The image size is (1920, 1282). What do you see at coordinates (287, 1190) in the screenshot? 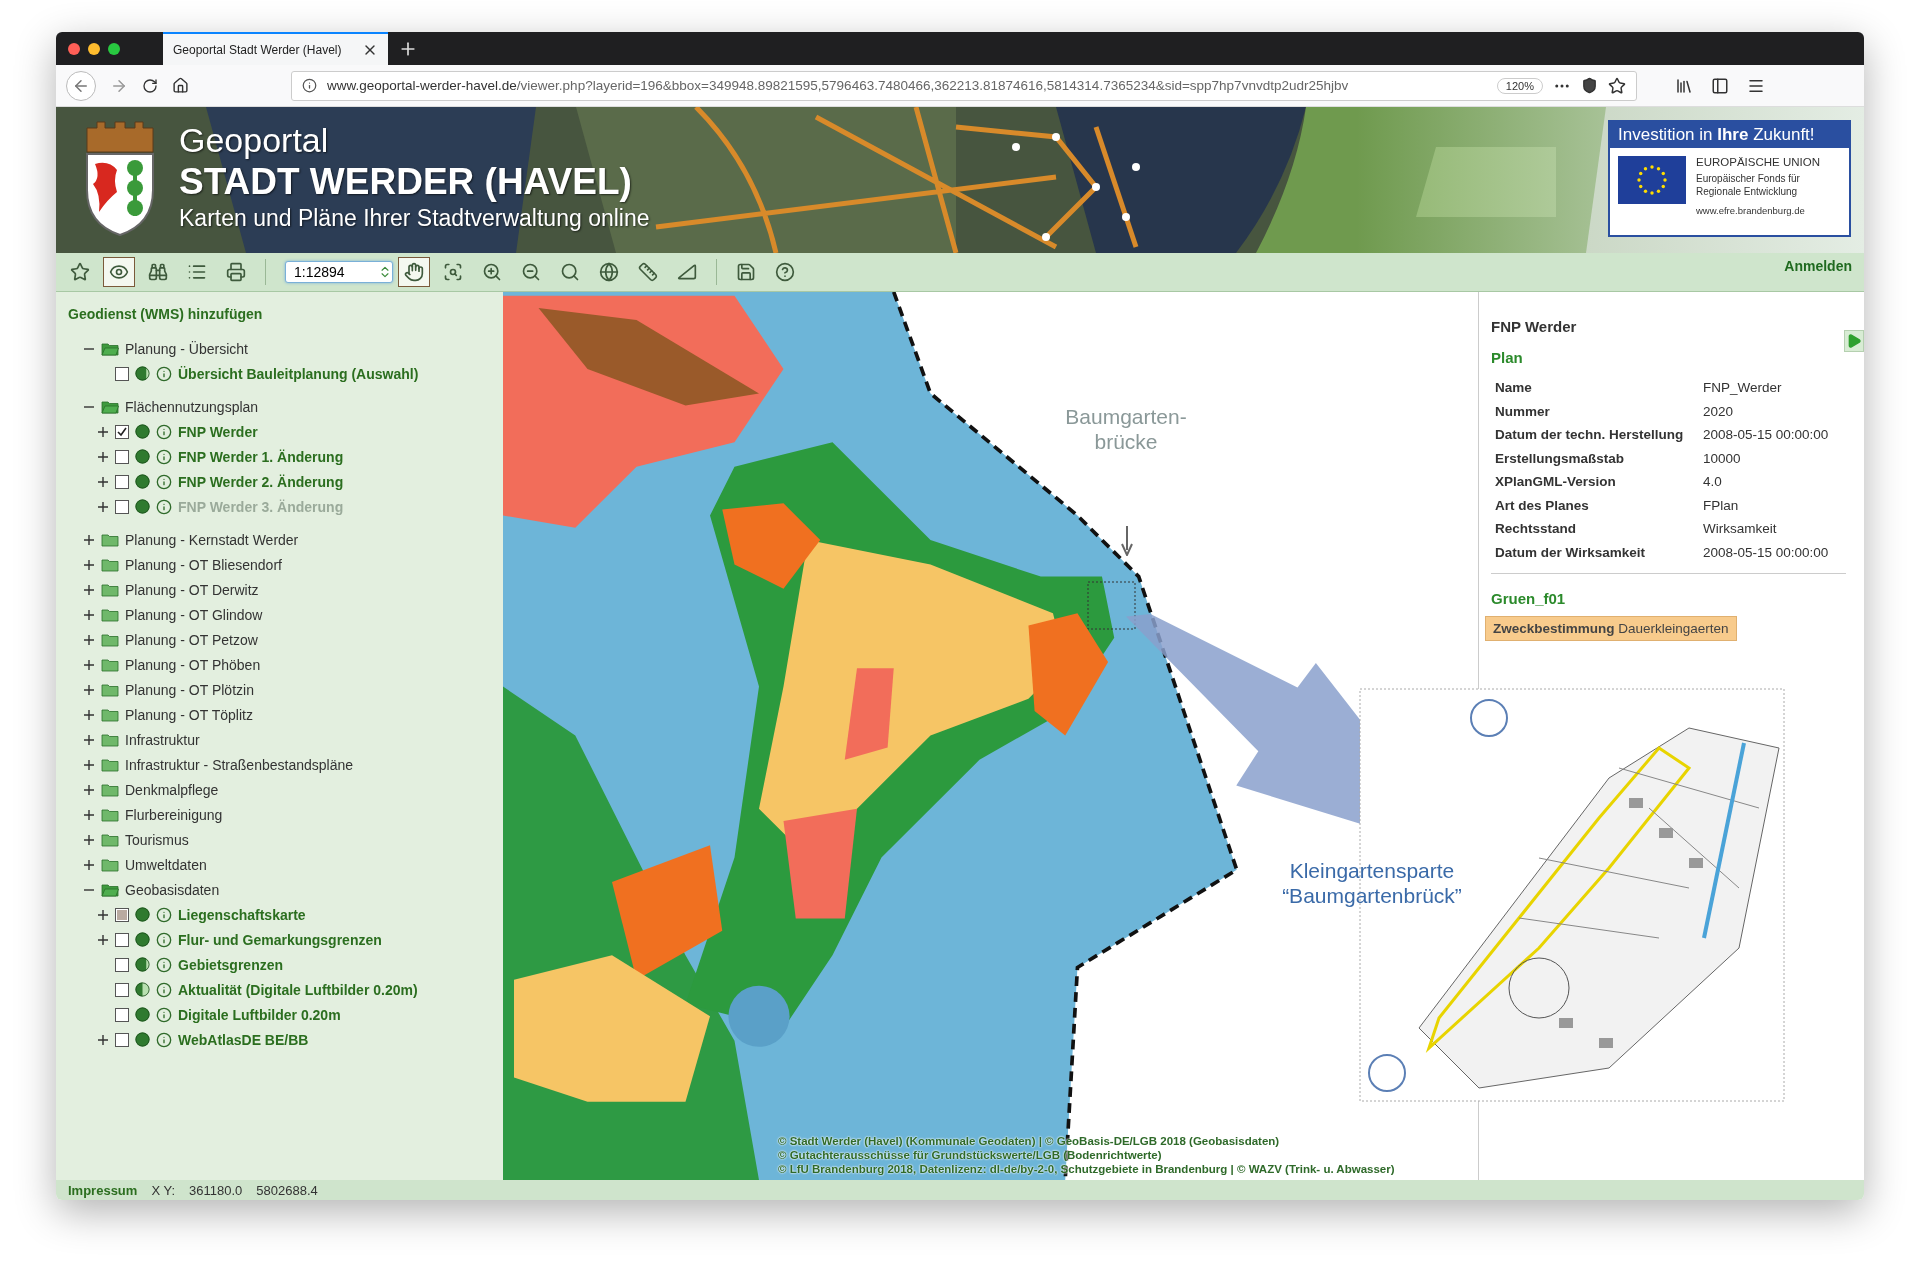
I see `coordinate-value: 5802688.4` at bounding box center [287, 1190].